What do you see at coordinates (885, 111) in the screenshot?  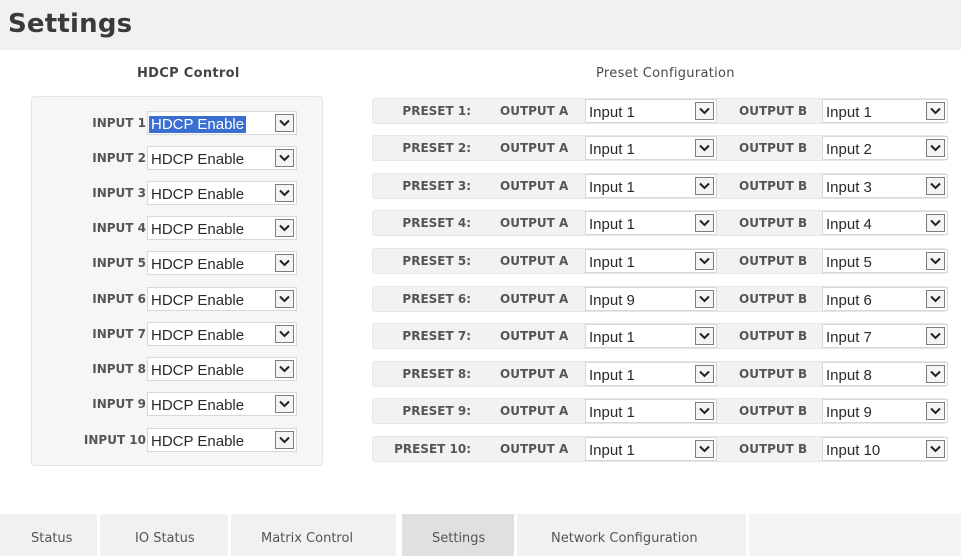 I see `output-b-select: Input 1` at bounding box center [885, 111].